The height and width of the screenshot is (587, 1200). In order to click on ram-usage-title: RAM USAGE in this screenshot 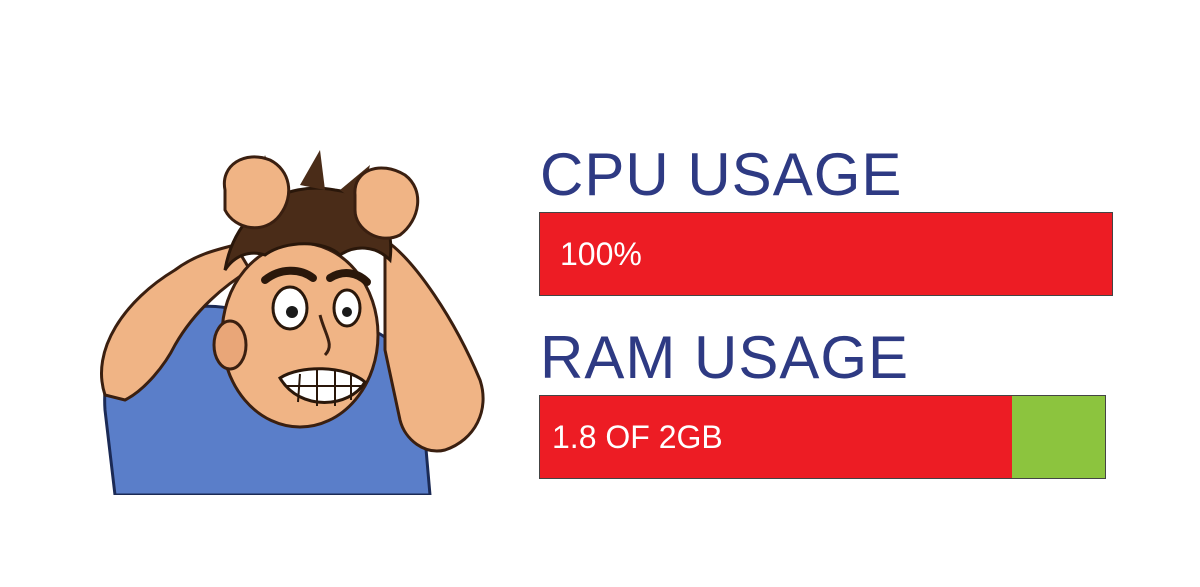, I will do `click(725, 357)`.